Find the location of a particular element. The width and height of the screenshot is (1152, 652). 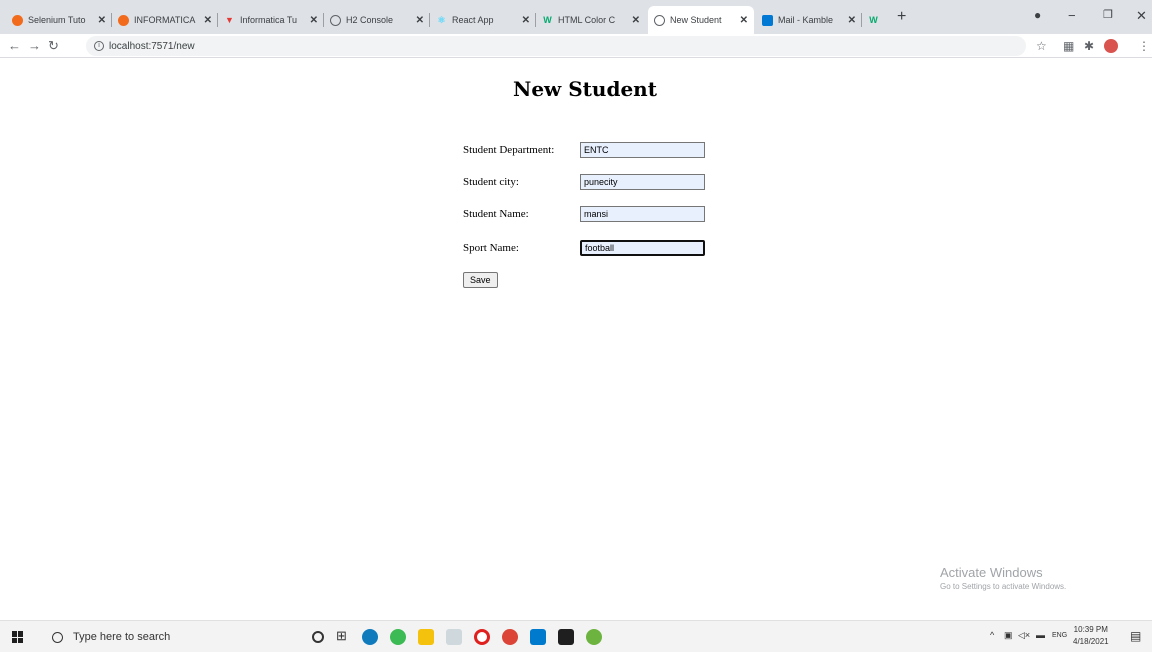

spring-tool-icon is located at coordinates (594, 637).